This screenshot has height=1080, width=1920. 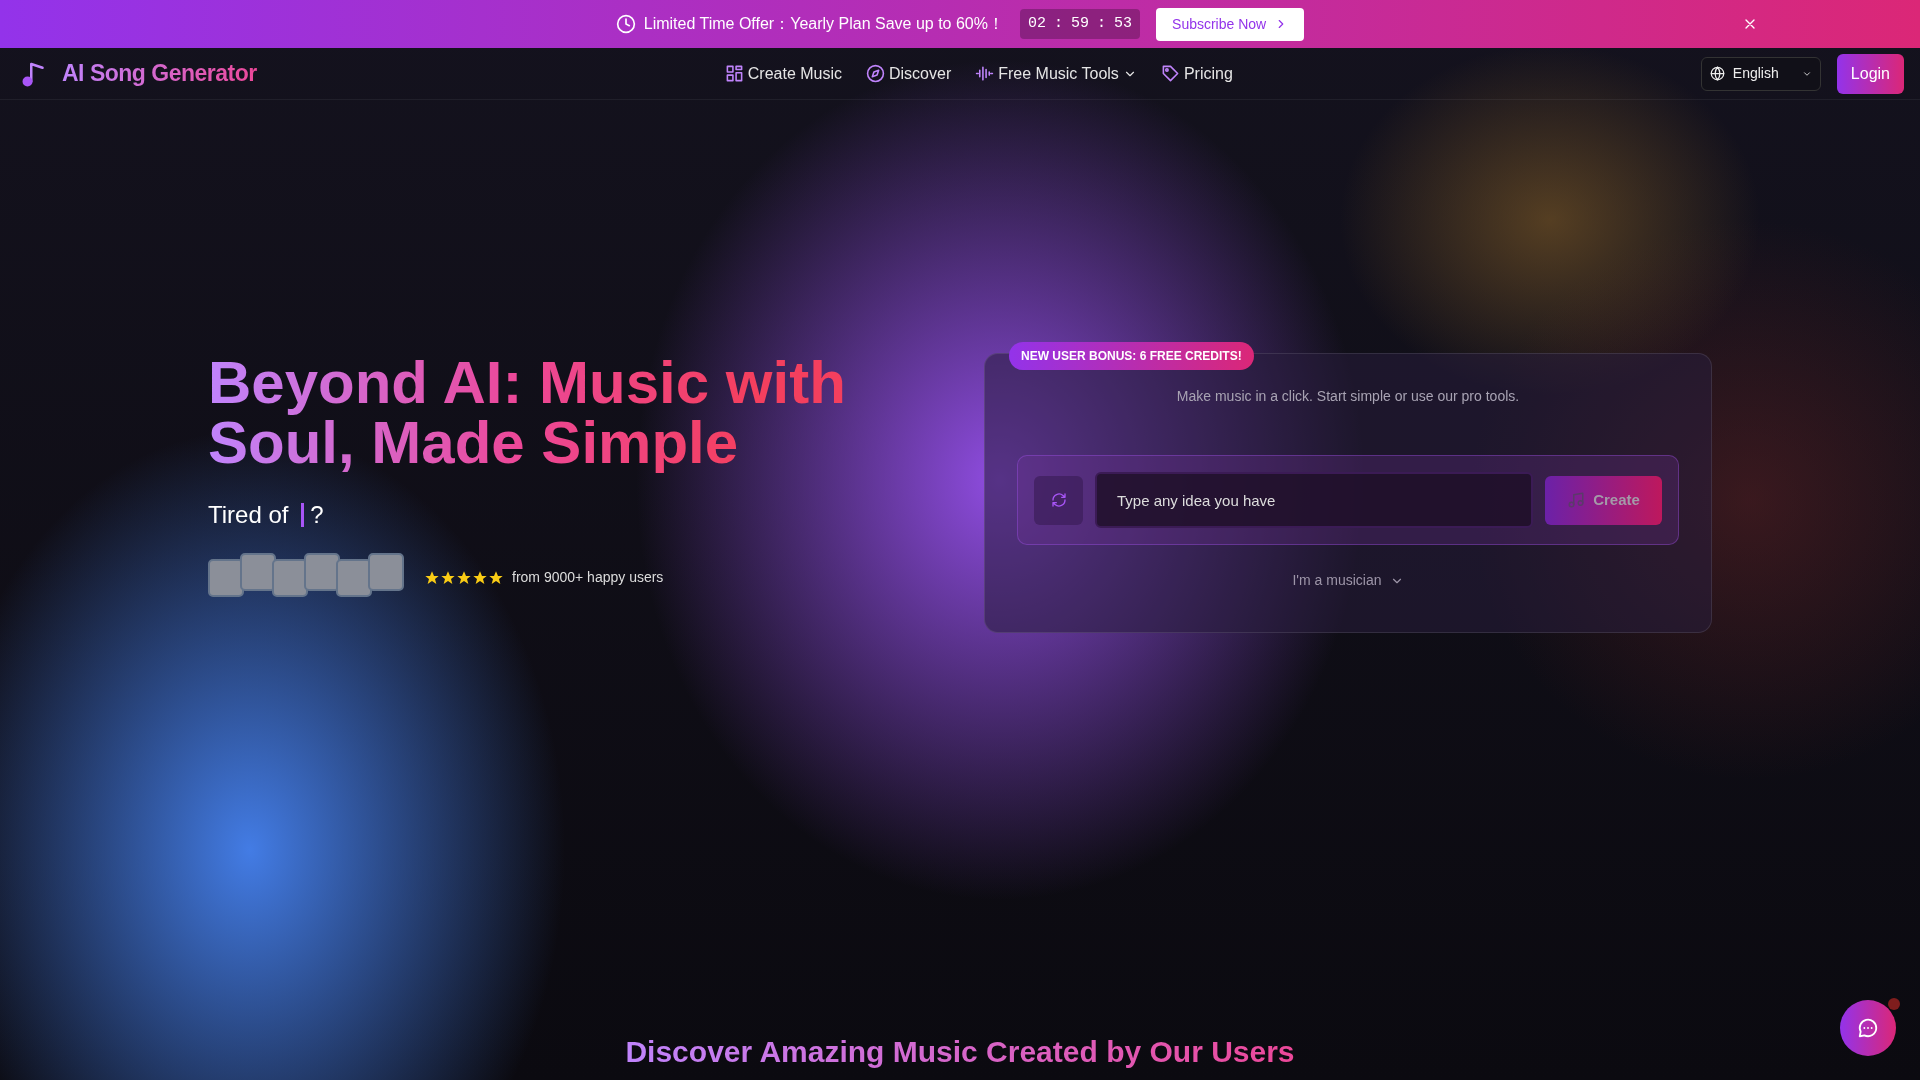 I want to click on refresh-icon, so click(x=1058, y=500).